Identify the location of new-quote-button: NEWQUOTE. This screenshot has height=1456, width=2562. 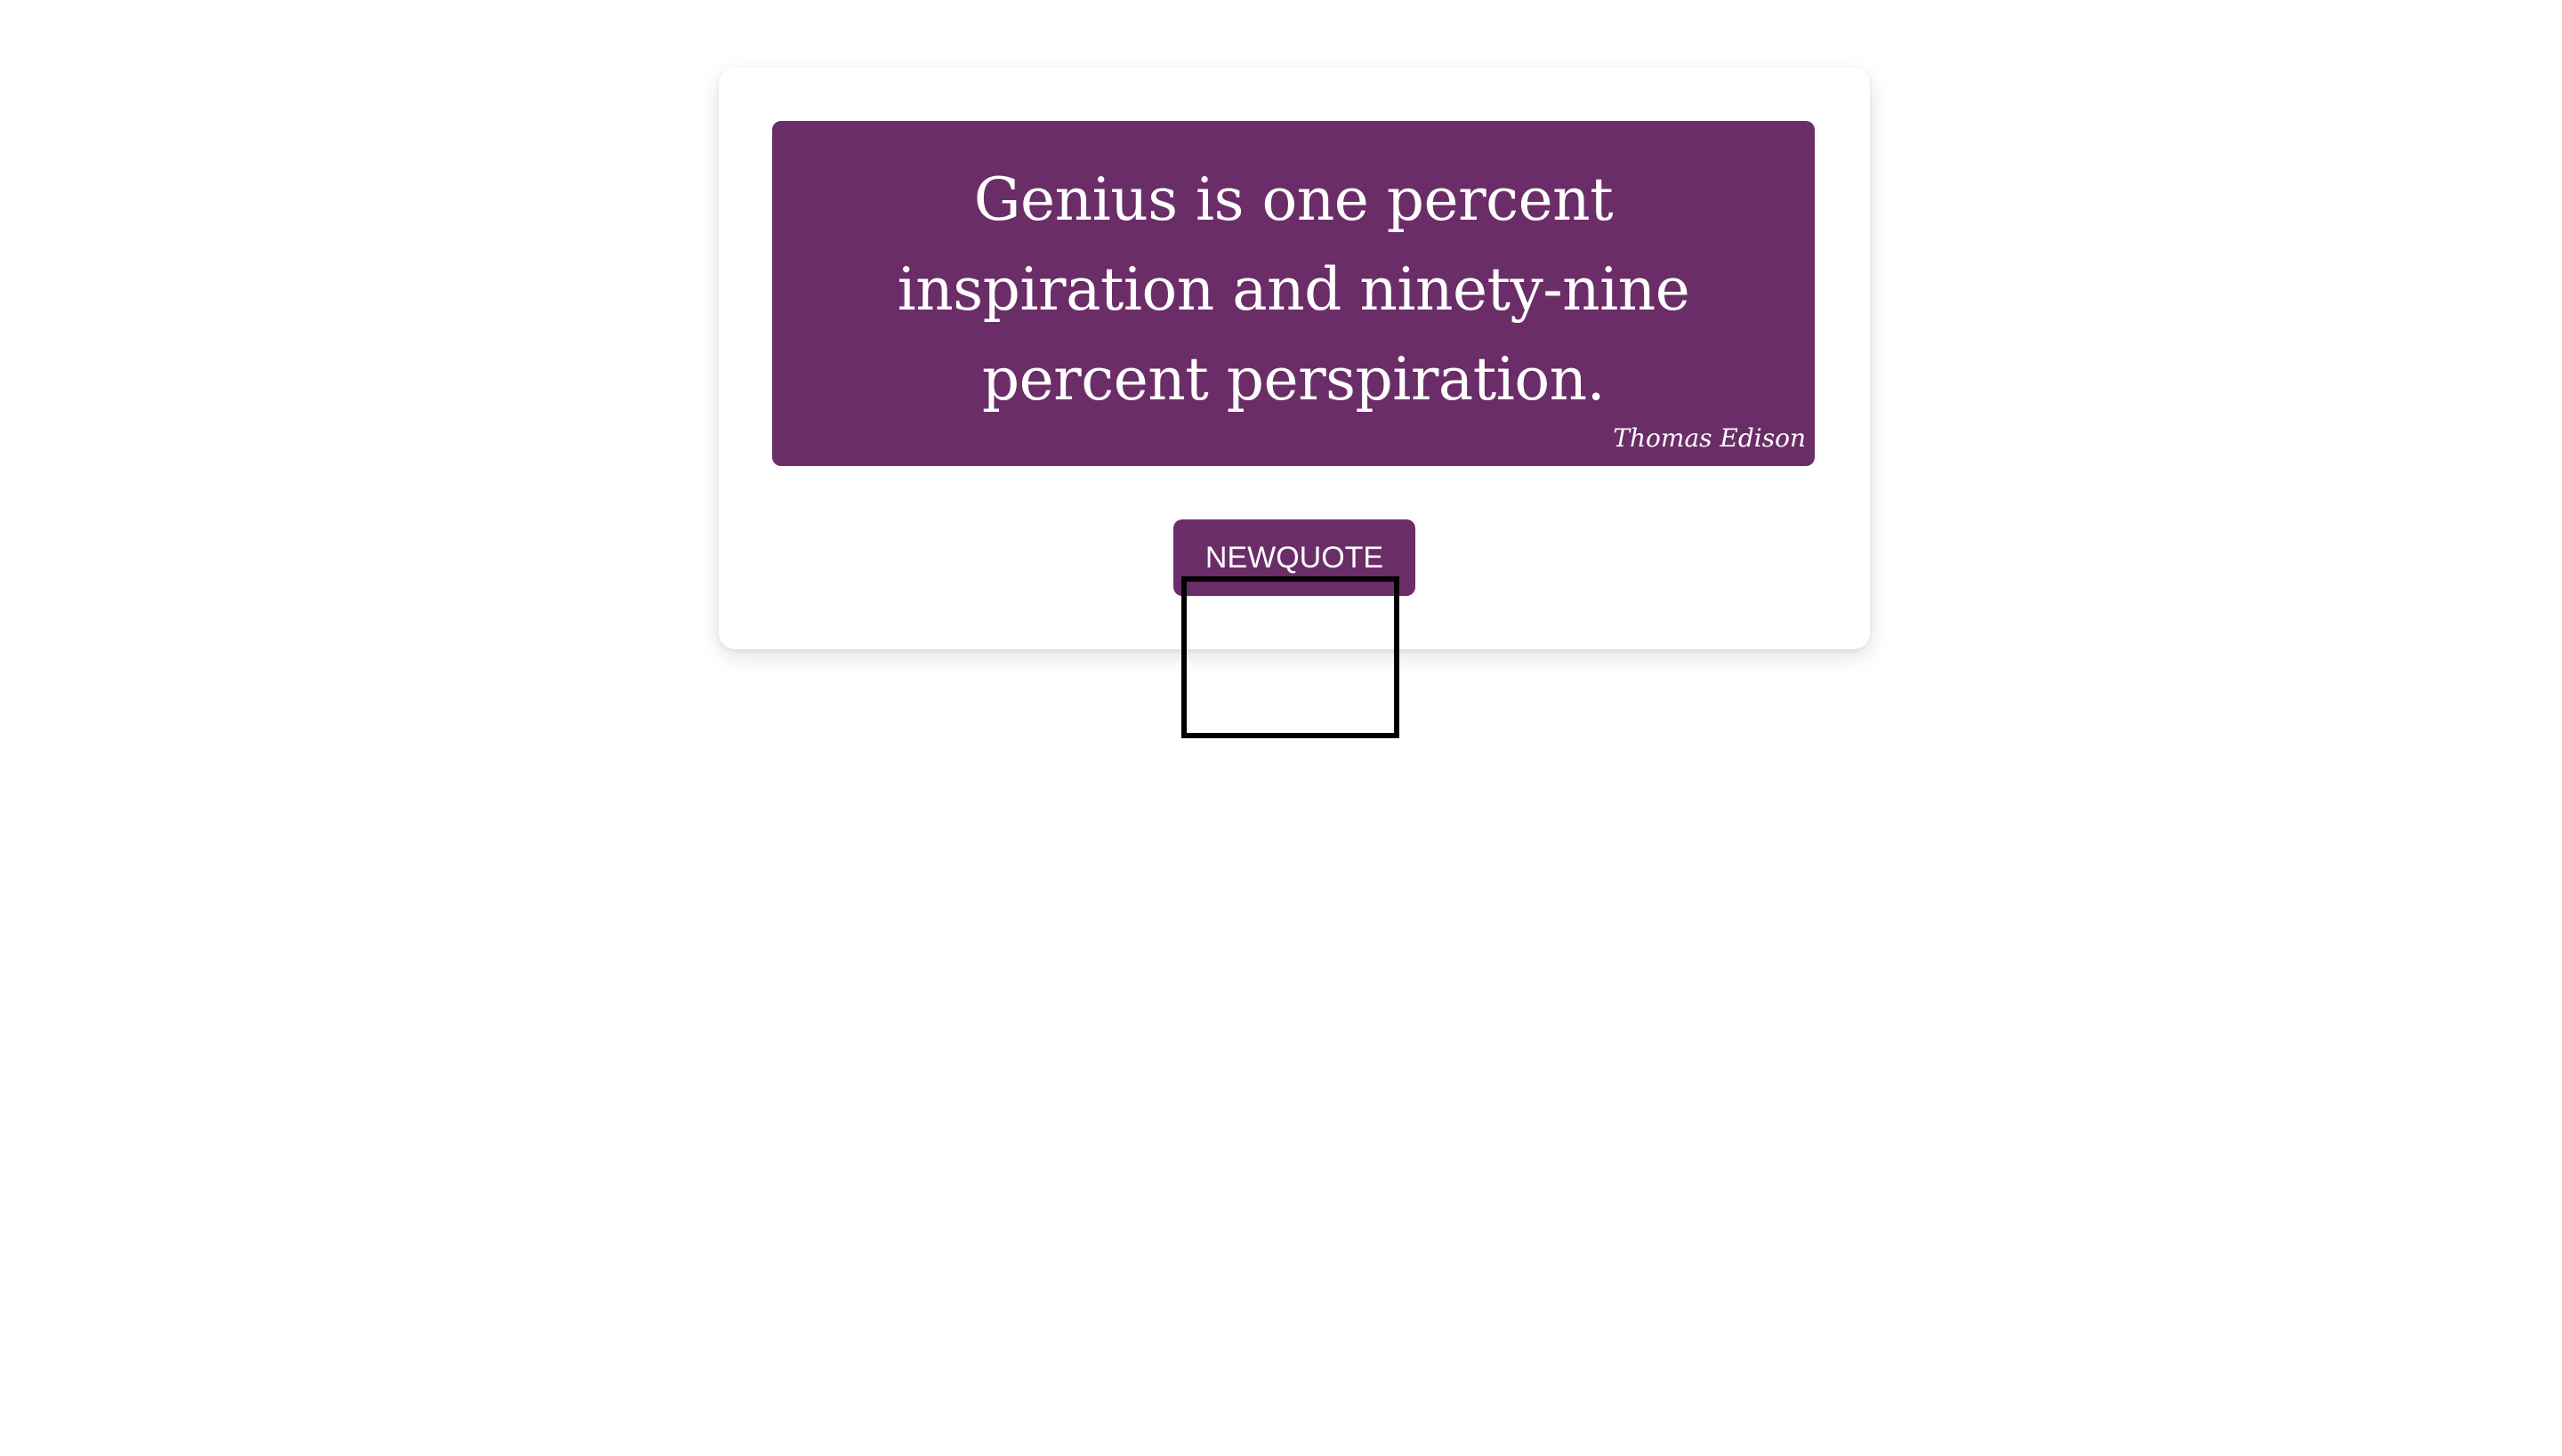
(1294, 557).